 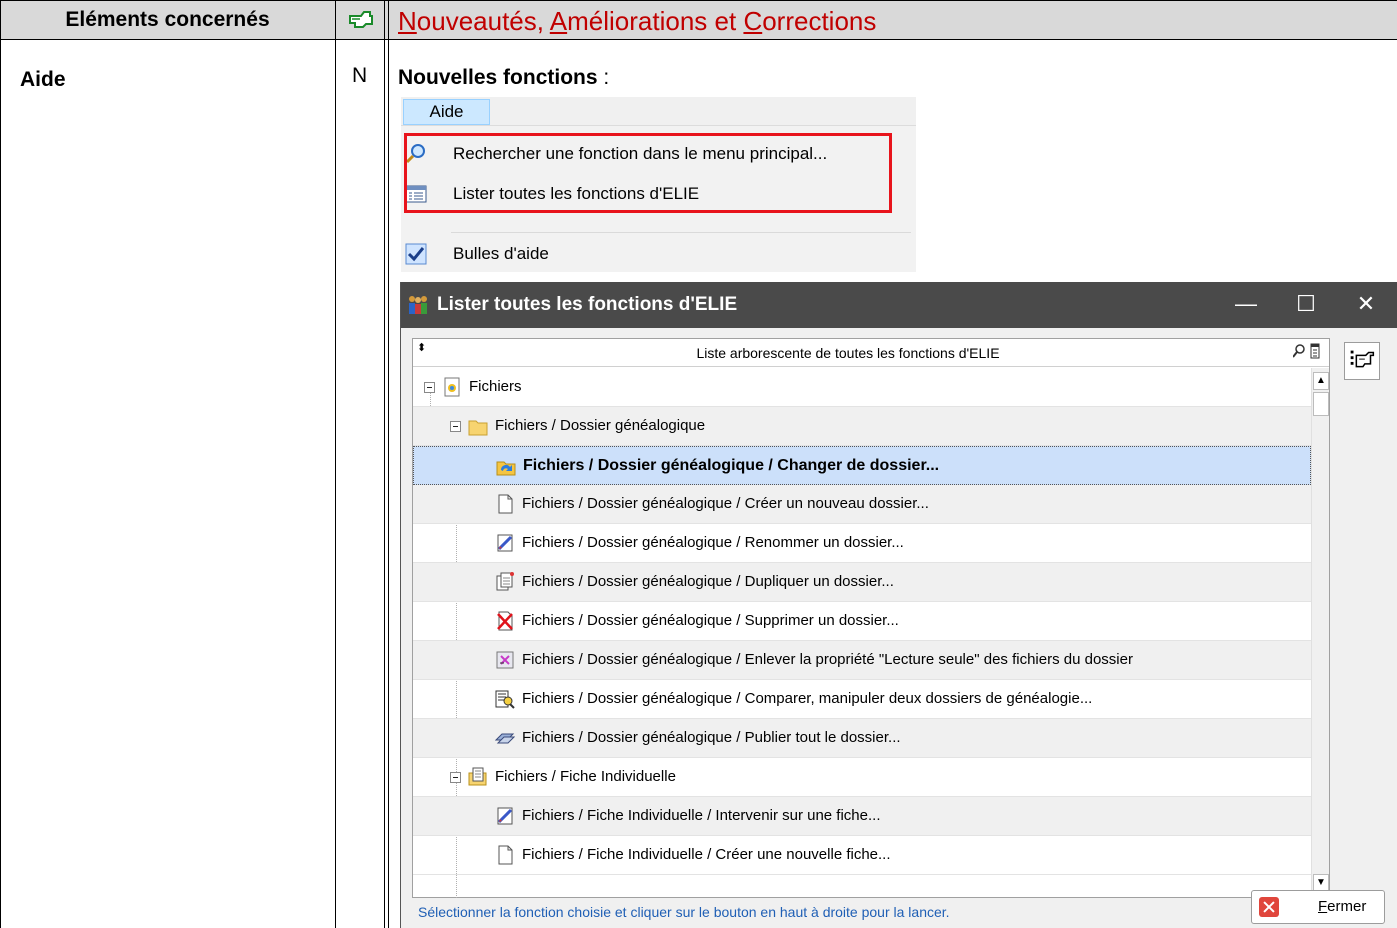 I want to click on close-window-button: ✕, so click(x=1366, y=305).